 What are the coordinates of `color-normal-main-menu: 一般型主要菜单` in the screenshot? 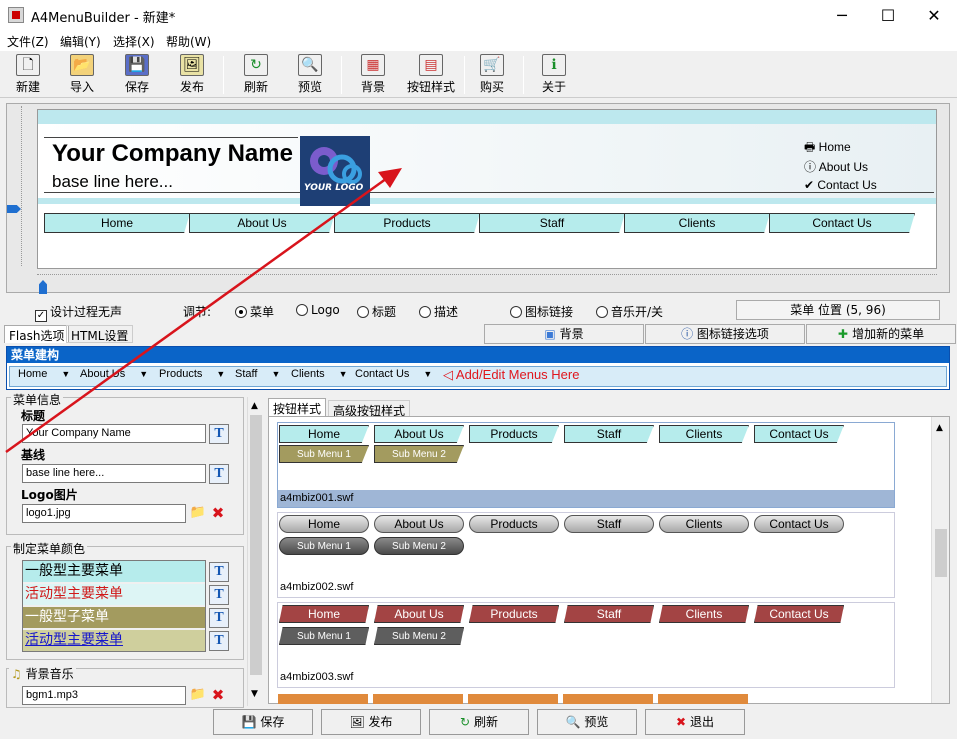 It's located at (114, 571).